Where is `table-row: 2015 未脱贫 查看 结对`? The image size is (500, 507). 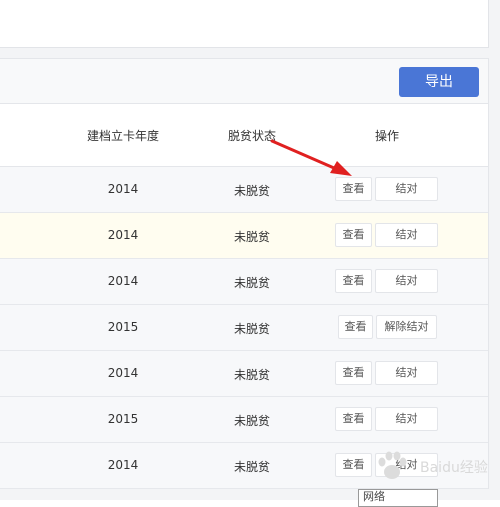 table-row: 2015 未脱贫 查看 结对 is located at coordinates (244, 420).